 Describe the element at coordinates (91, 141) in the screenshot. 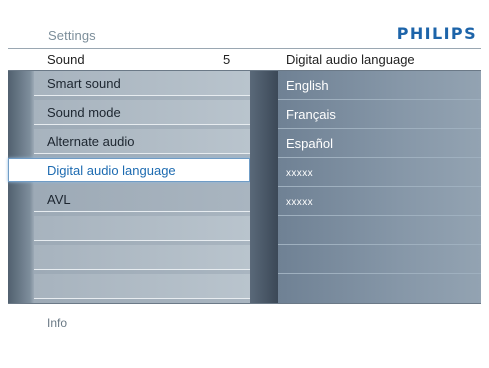

I see `menu-item-label: Alternate audio` at that location.